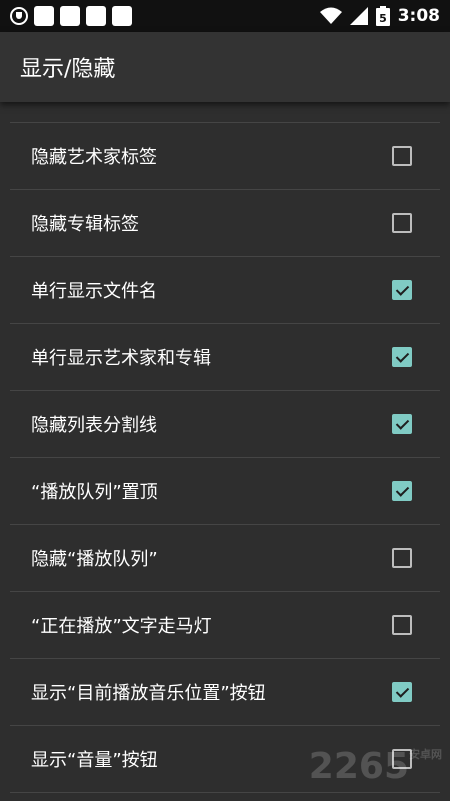 This screenshot has height=801, width=450. I want to click on page-title: 显示/隐藏, so click(68, 69).